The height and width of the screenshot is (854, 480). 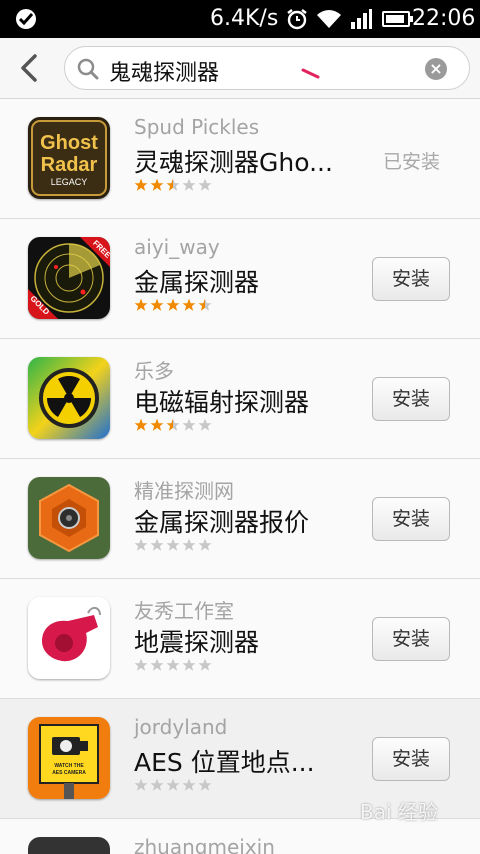 I want to click on app-name: 金属探测器, so click(x=196, y=281).